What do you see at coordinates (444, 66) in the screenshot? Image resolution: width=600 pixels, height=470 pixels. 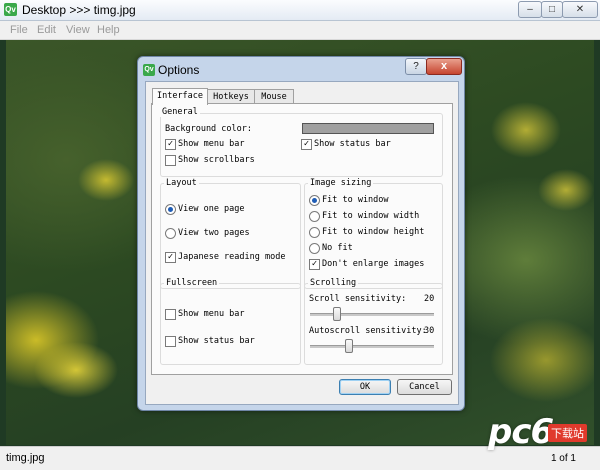 I see `dialog-close-button: x` at bounding box center [444, 66].